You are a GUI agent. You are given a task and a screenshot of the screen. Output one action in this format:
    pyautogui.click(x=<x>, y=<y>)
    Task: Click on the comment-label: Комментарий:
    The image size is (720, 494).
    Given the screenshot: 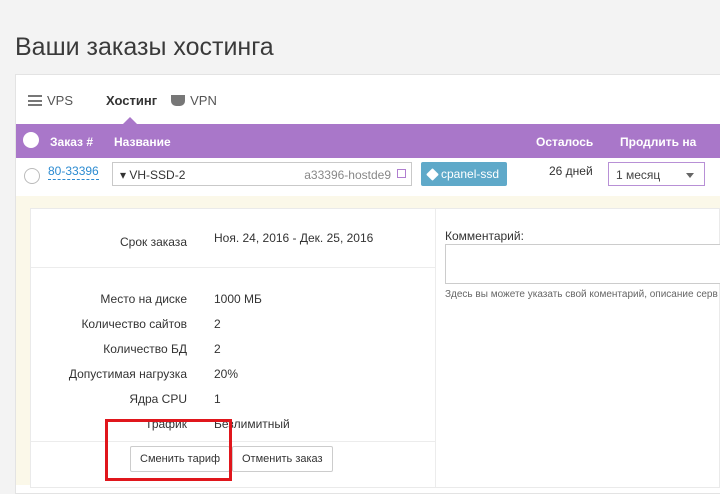 What is the action you would take?
    pyautogui.click(x=484, y=236)
    